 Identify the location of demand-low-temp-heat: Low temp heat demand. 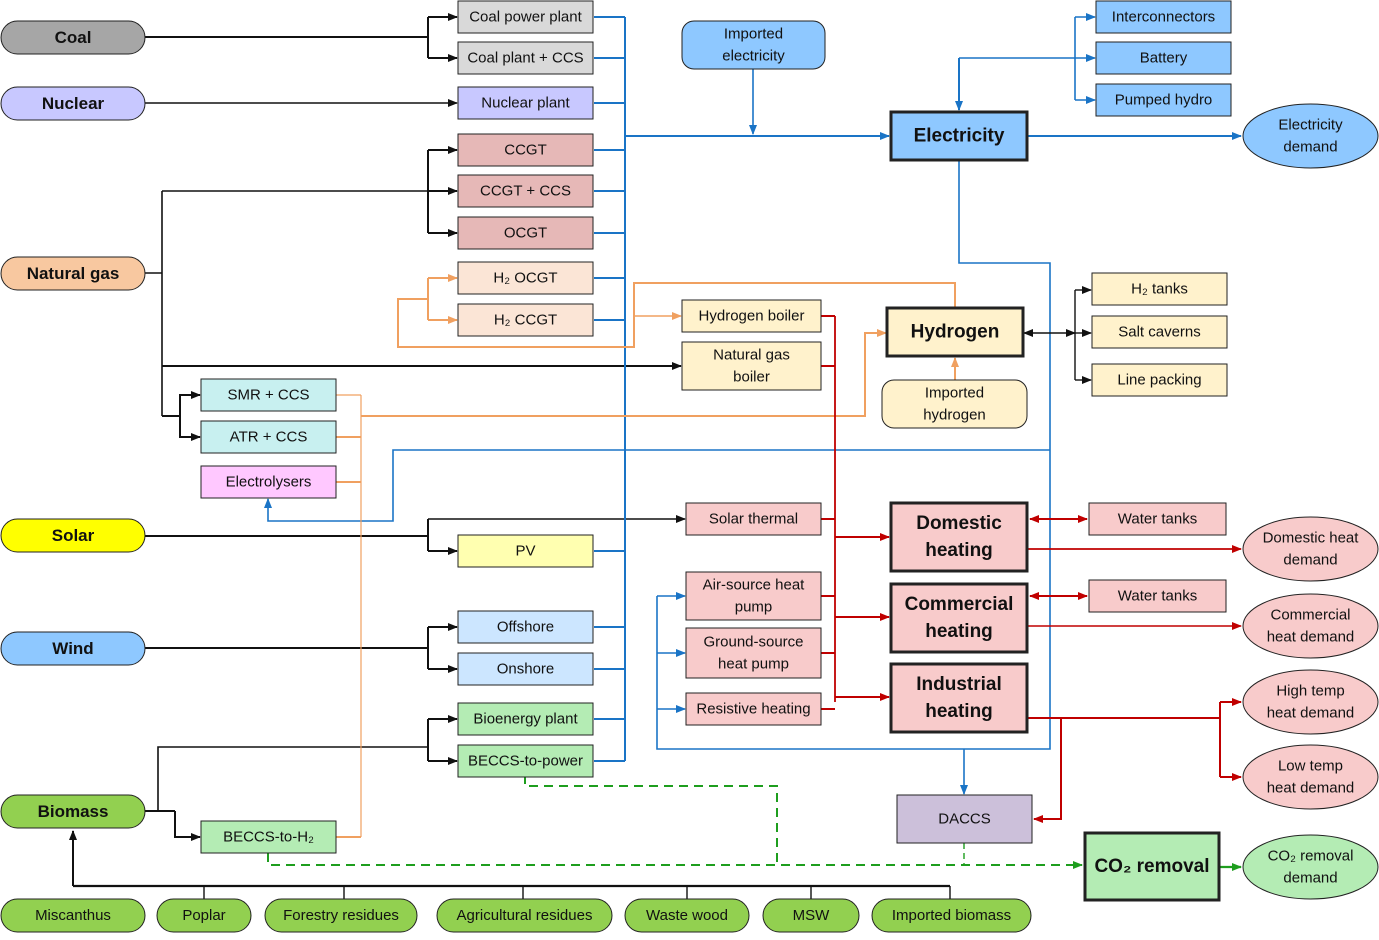
(1310, 777).